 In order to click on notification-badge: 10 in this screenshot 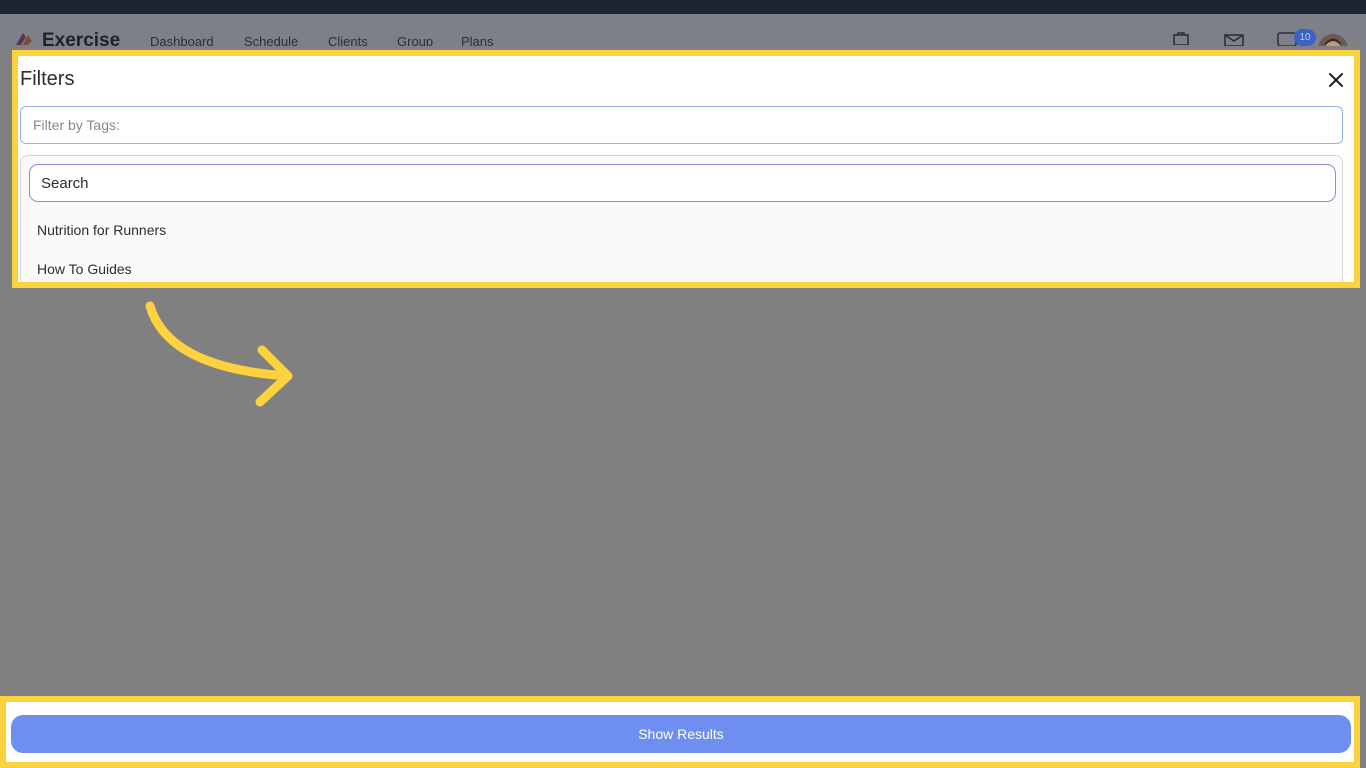, I will do `click(1305, 37)`.